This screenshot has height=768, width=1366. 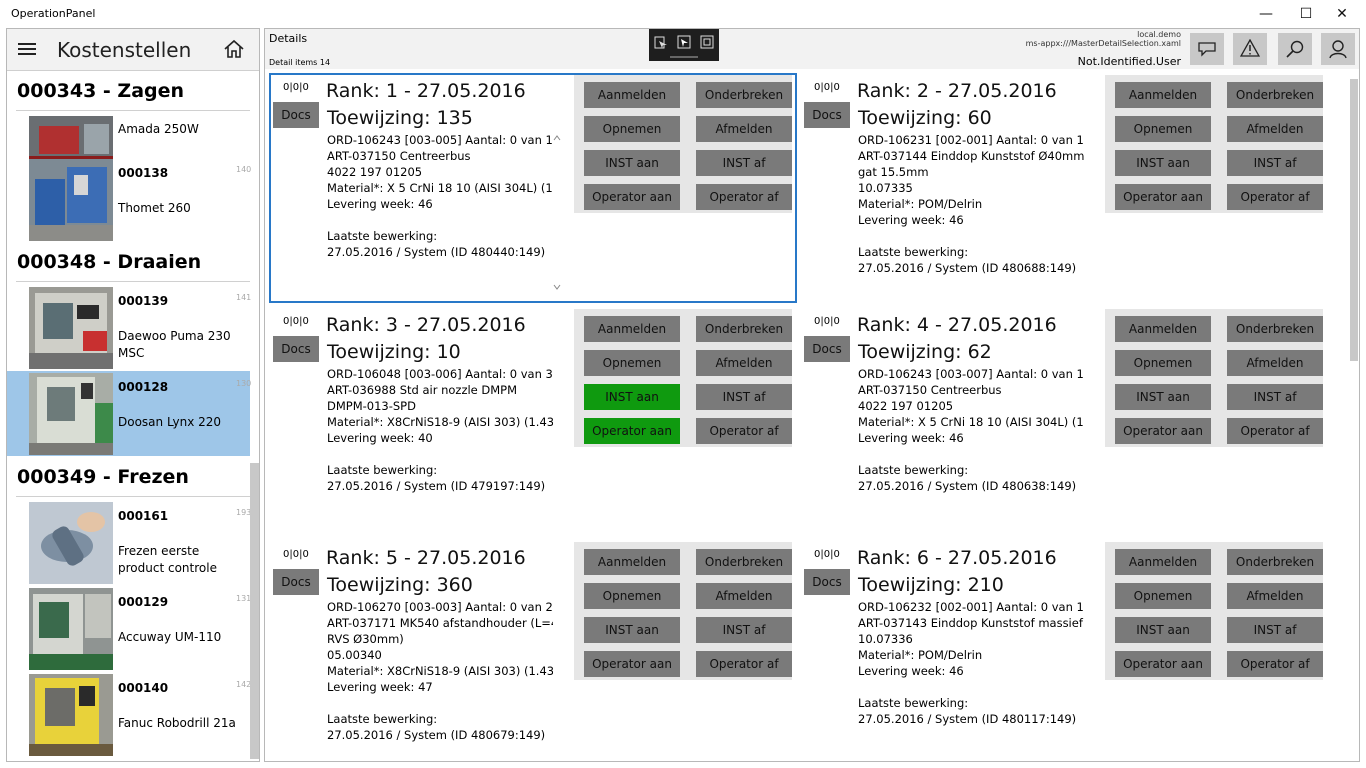 I want to click on group-header: 000349 - Frezen, so click(x=133, y=477).